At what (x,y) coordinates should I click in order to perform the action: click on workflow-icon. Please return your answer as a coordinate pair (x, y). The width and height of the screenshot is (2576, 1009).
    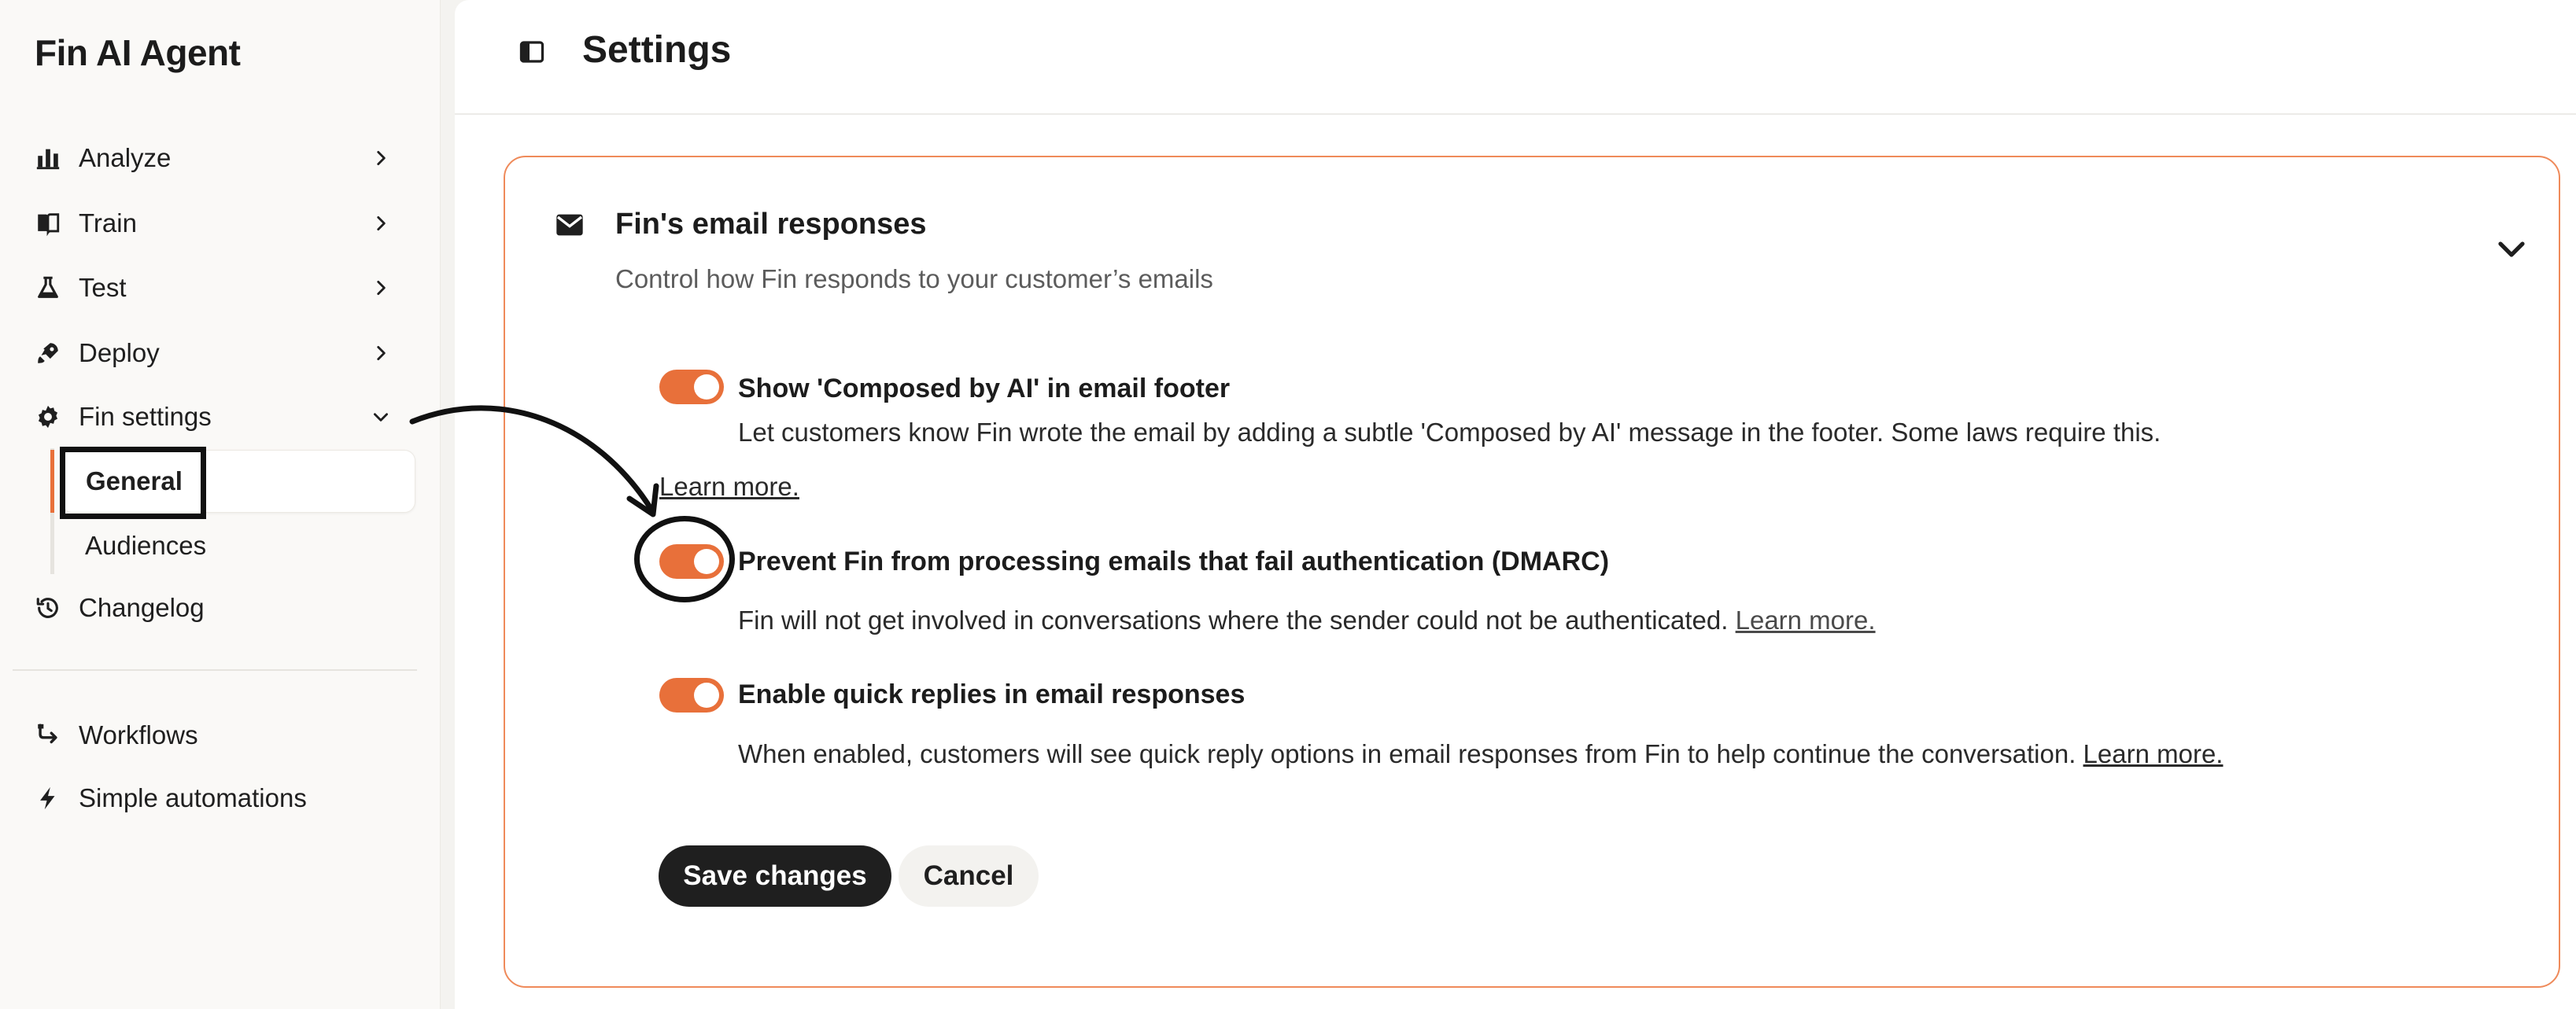
    Looking at the image, I should click on (51, 735).